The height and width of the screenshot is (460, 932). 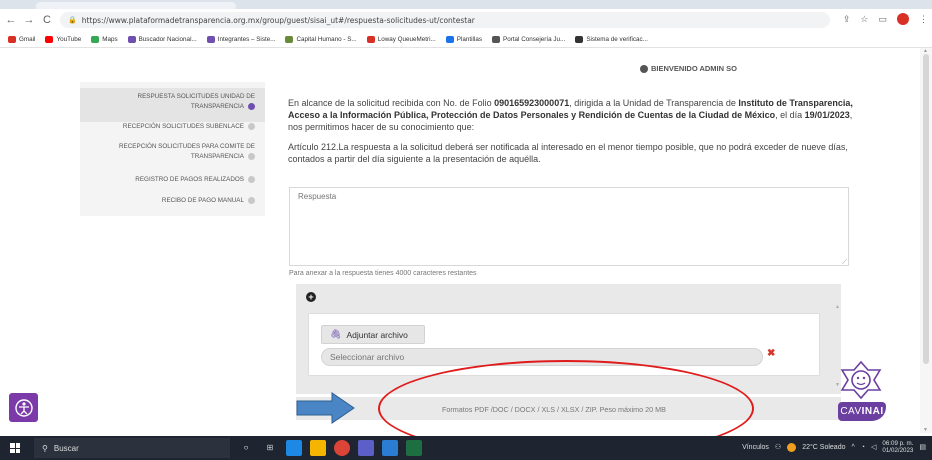 What do you see at coordinates (15, 448) in the screenshot?
I see `windows-start-icon` at bounding box center [15, 448].